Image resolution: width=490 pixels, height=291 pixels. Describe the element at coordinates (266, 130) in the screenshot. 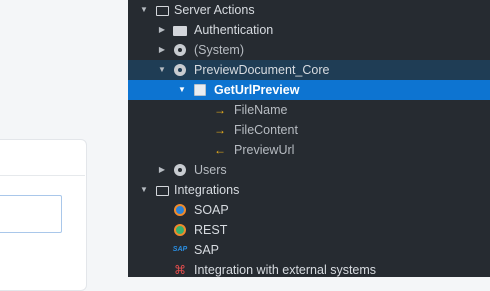

I see `tree-item-label: FileContent` at that location.